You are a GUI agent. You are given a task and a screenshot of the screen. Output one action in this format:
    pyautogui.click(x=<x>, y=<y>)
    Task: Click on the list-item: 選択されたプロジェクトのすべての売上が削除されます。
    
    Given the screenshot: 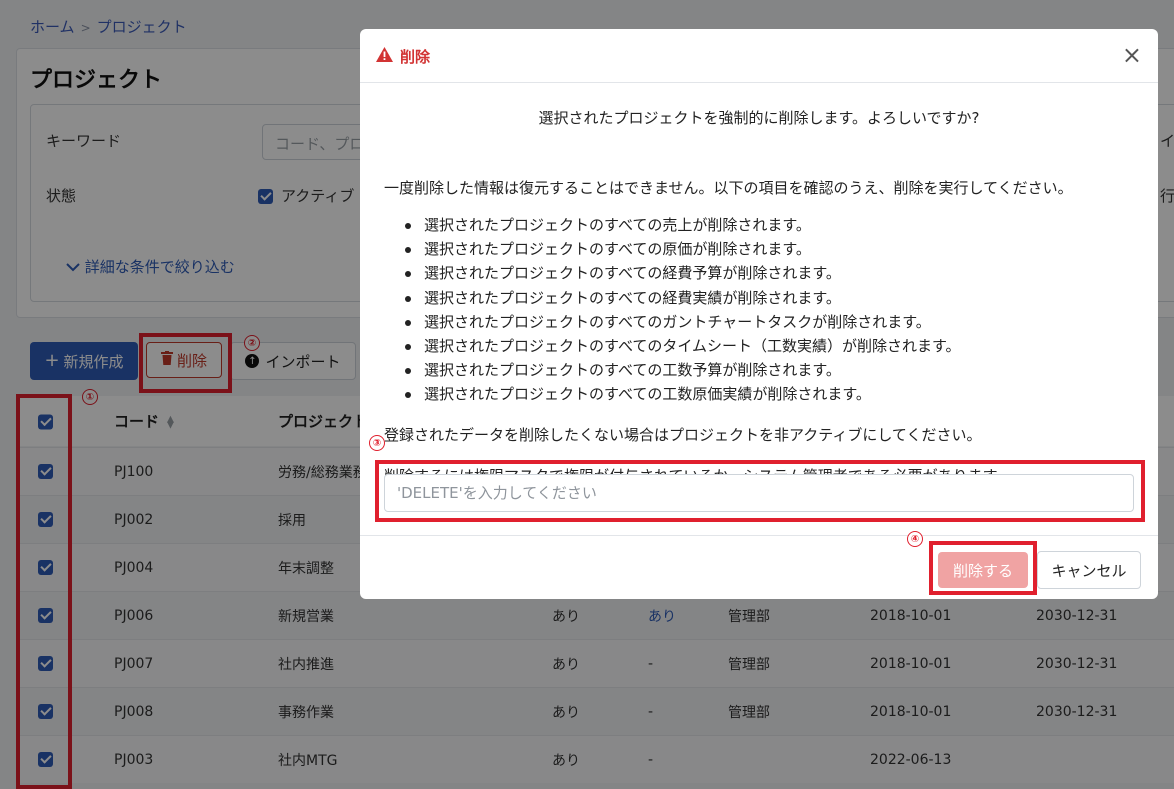 What is the action you would take?
    pyautogui.click(x=681, y=225)
    